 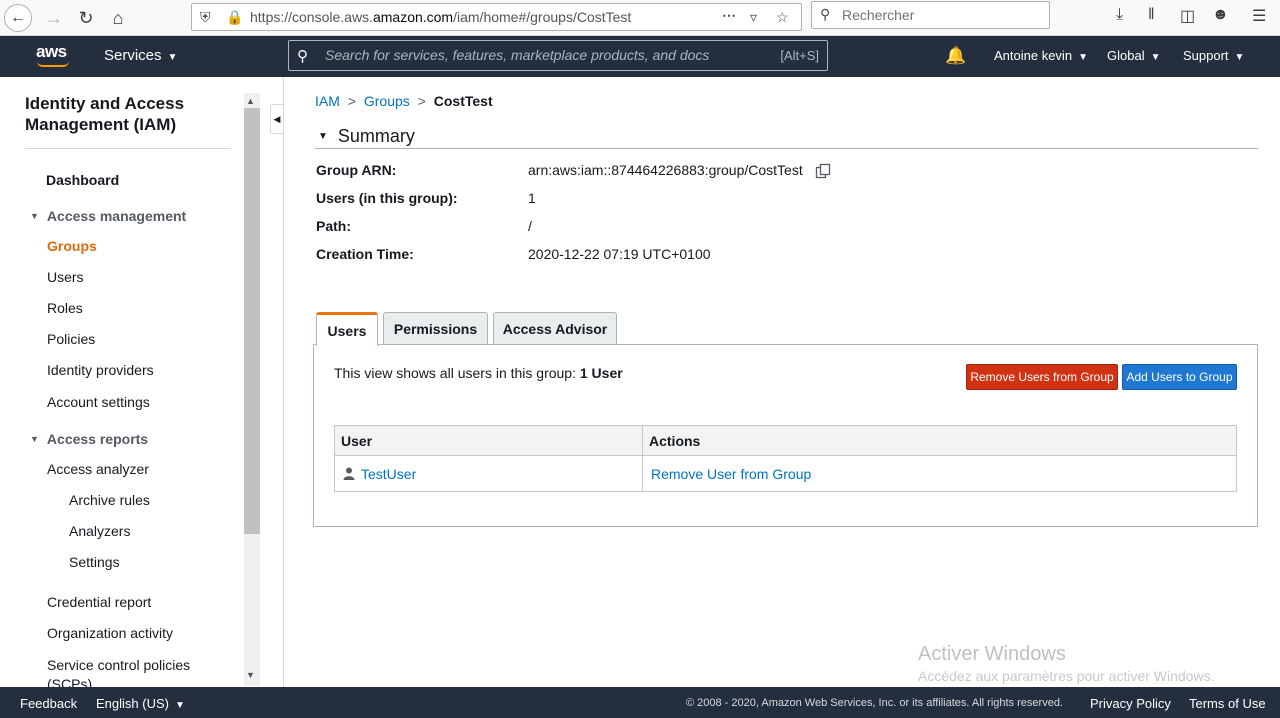 I want to click on tab-permissions: Permissions, so click(x=435, y=328).